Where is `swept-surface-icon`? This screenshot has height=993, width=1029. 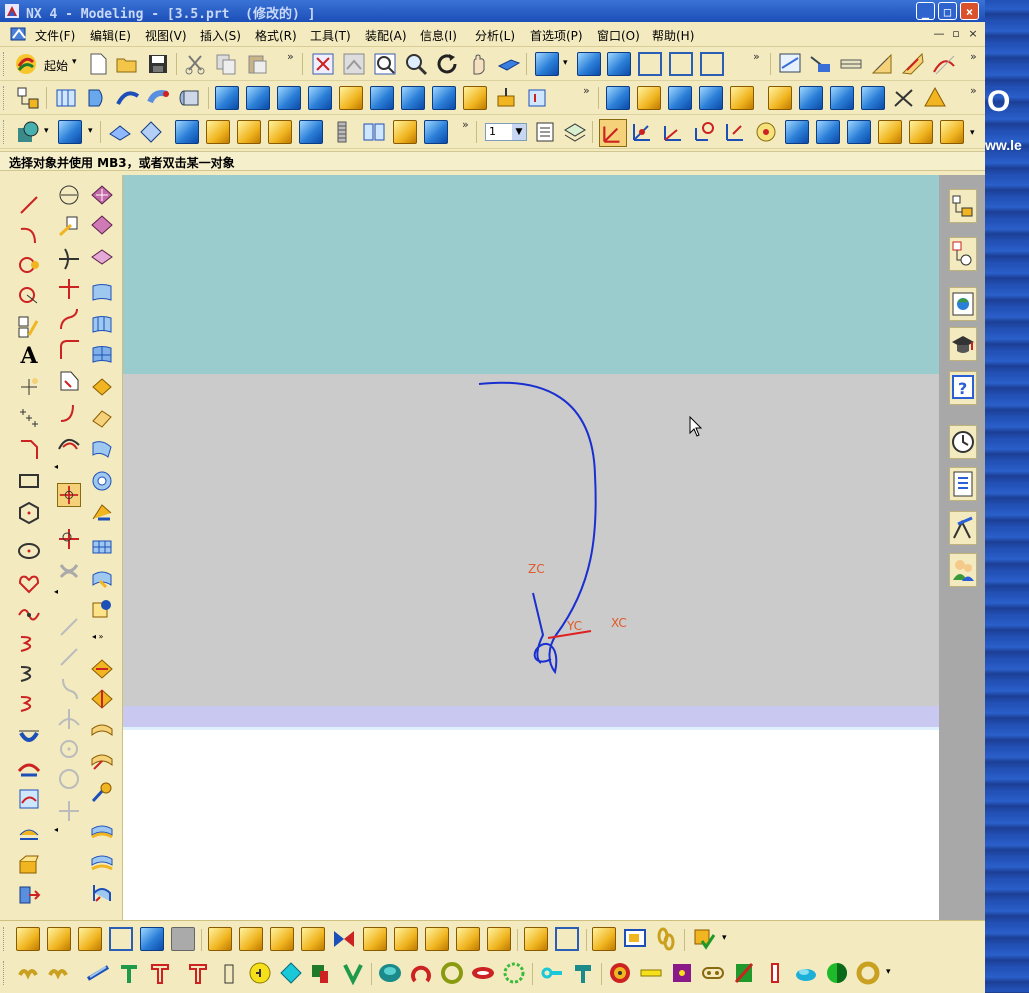
swept-surface-icon is located at coordinates (102, 387).